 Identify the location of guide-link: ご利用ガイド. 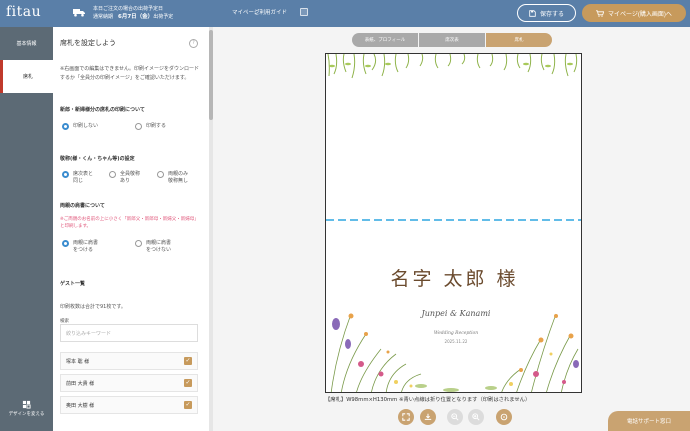
(270, 12).